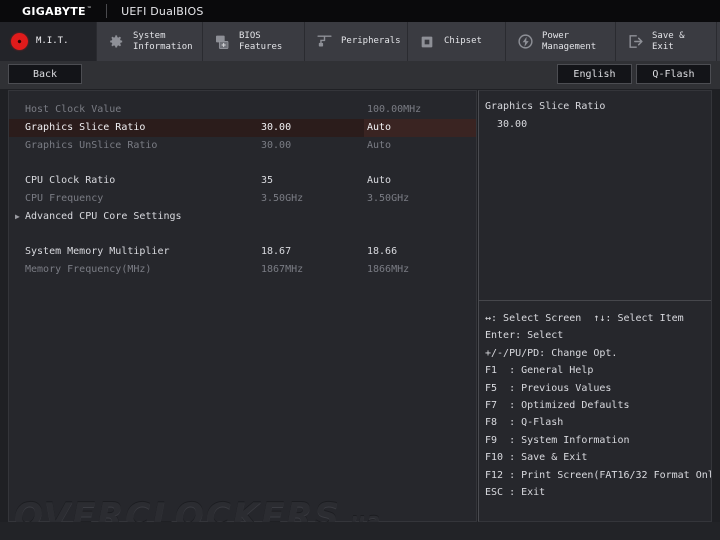 The height and width of the screenshot is (540, 720). I want to click on setting-current-value: 18.67, so click(276, 251).